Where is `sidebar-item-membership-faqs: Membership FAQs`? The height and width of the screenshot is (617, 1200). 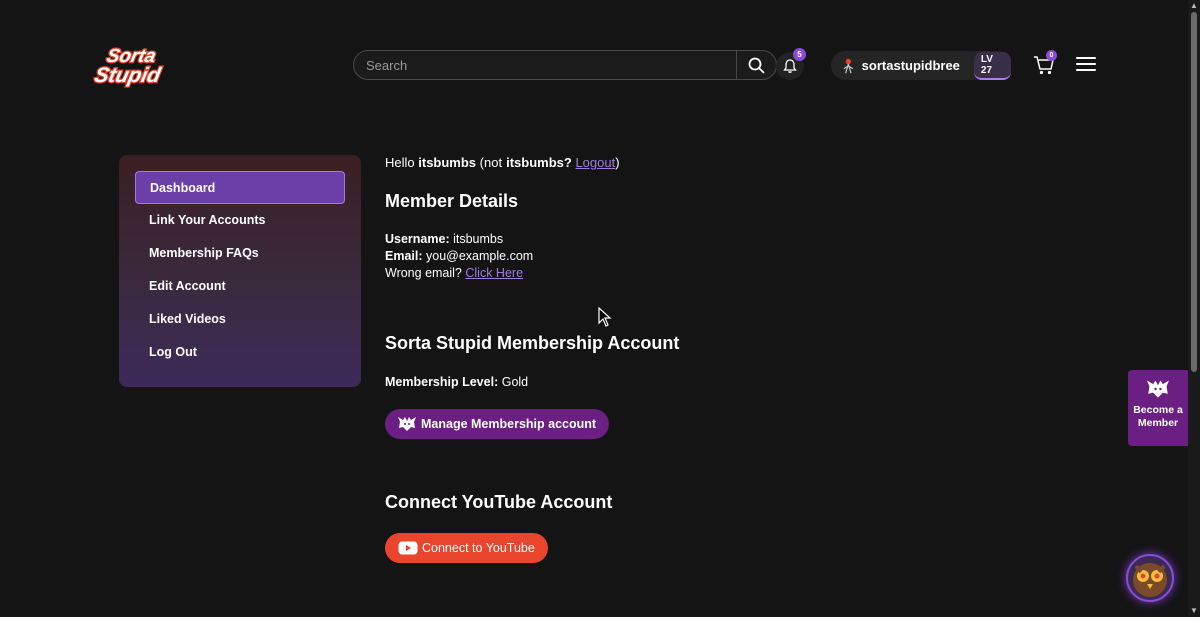 sidebar-item-membership-faqs: Membership FAQs is located at coordinates (240, 253).